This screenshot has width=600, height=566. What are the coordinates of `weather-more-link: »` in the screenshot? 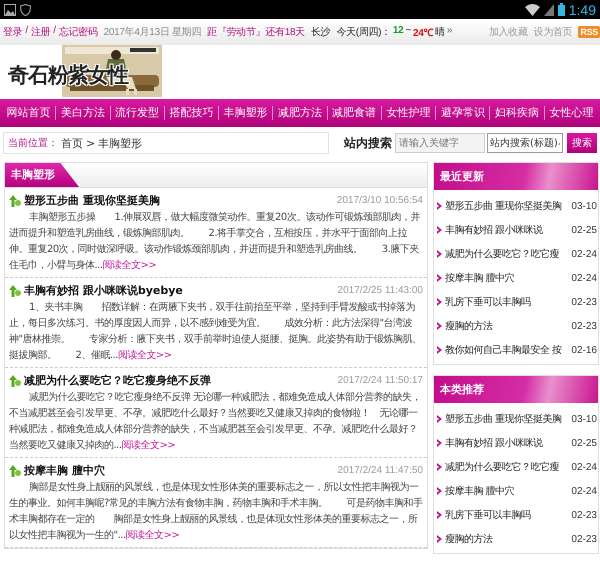 It's located at (449, 32).